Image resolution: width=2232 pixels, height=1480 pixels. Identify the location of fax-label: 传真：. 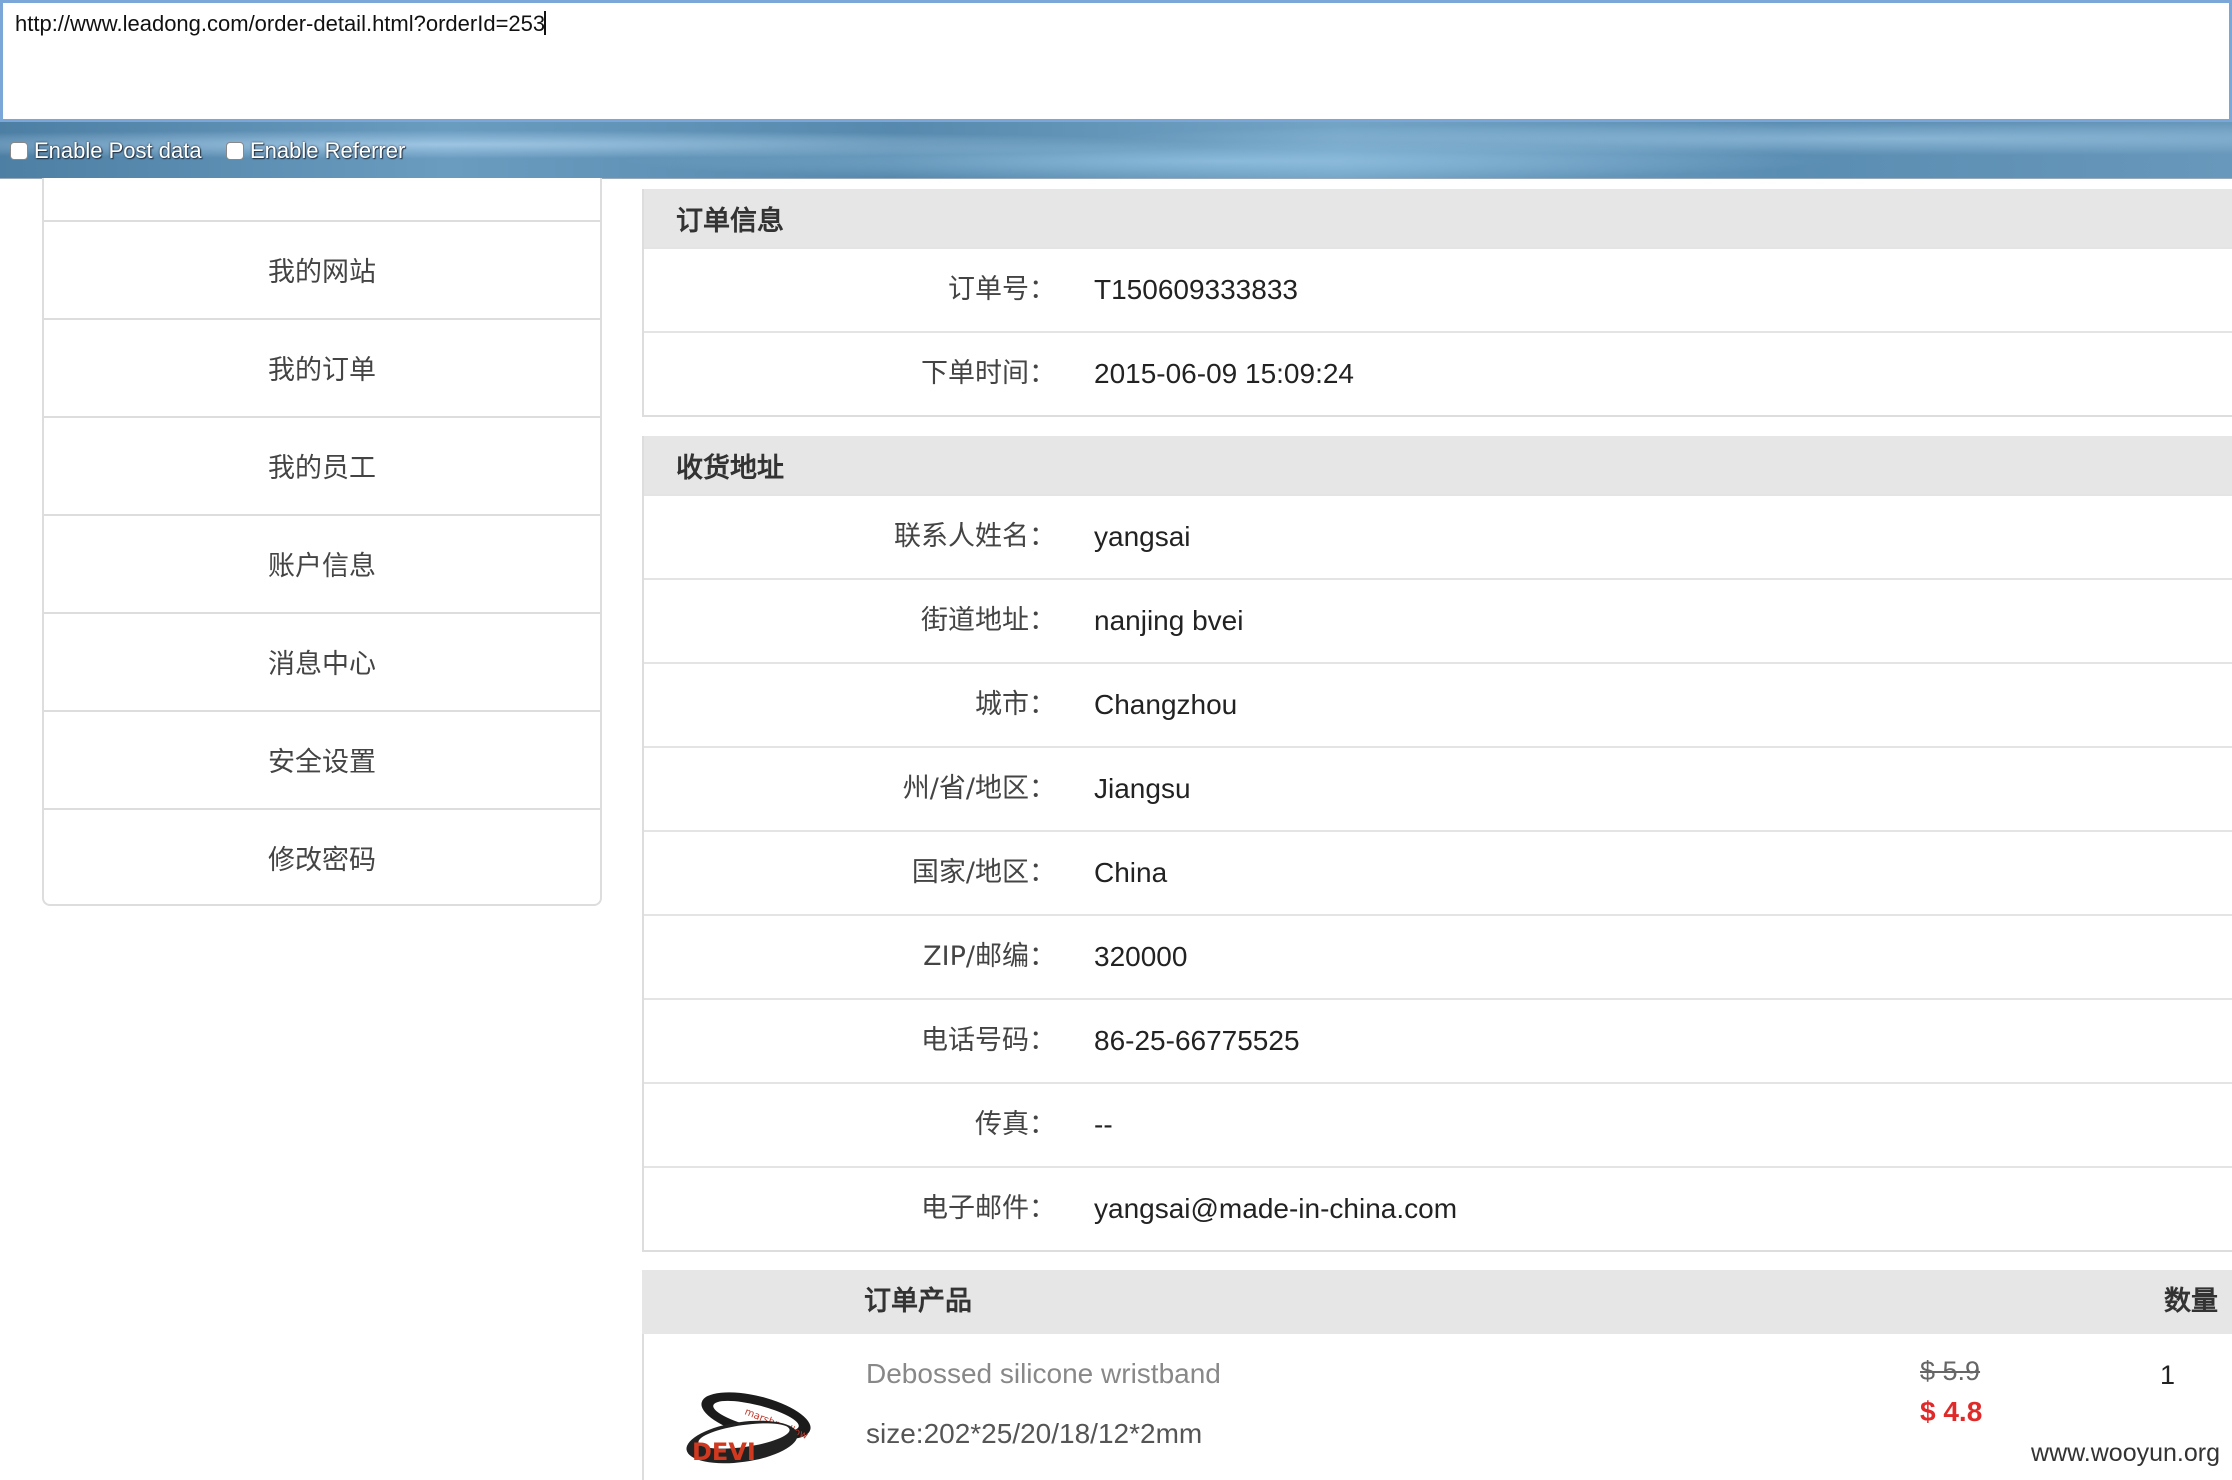
(1015, 1124).